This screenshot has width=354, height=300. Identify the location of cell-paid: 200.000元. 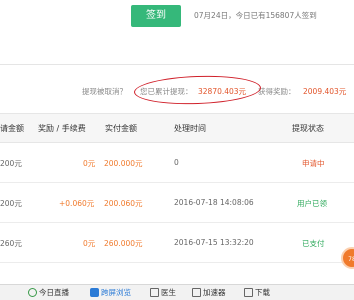
(123, 163).